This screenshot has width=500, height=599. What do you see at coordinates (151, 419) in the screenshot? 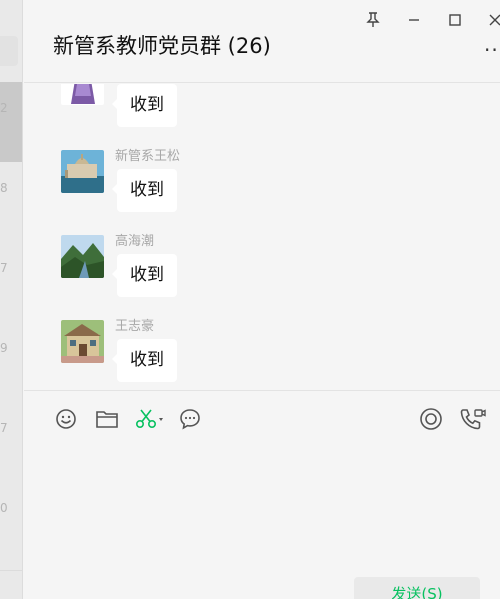
I see `screenshot-scissors-icon` at bounding box center [151, 419].